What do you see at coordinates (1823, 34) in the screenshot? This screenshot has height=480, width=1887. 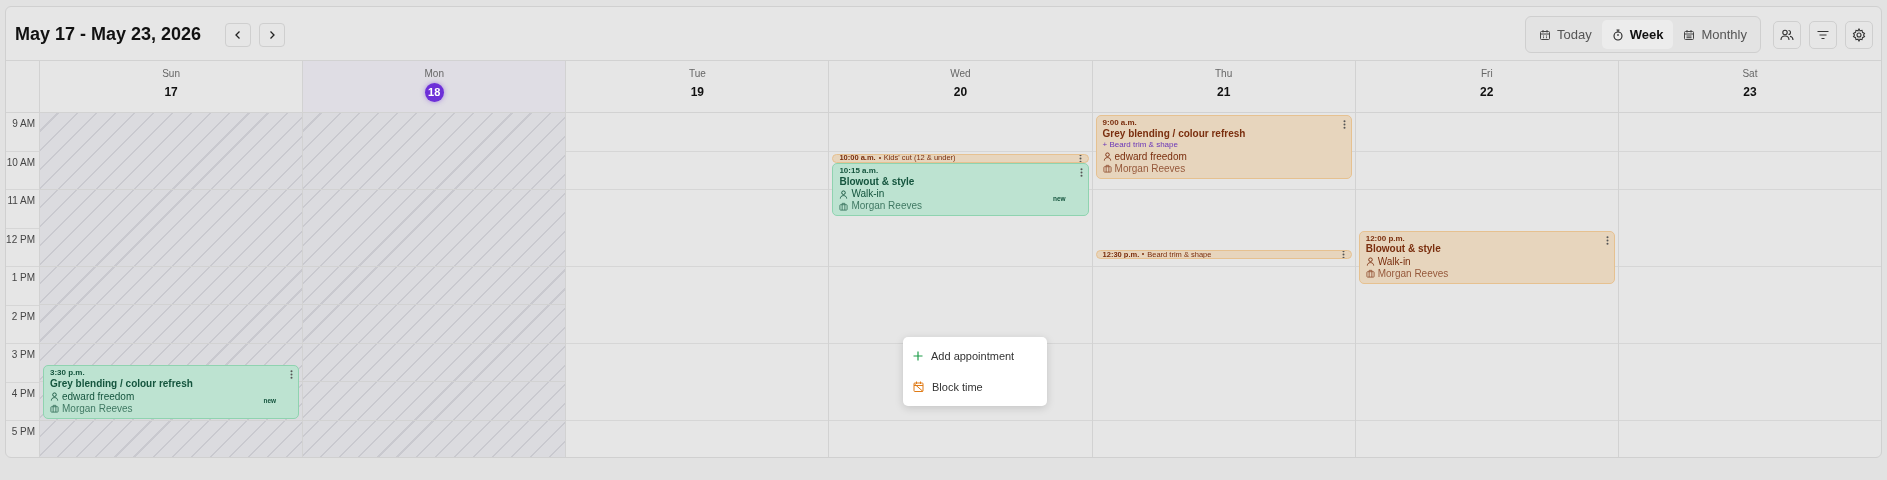 I see `filter-button` at bounding box center [1823, 34].